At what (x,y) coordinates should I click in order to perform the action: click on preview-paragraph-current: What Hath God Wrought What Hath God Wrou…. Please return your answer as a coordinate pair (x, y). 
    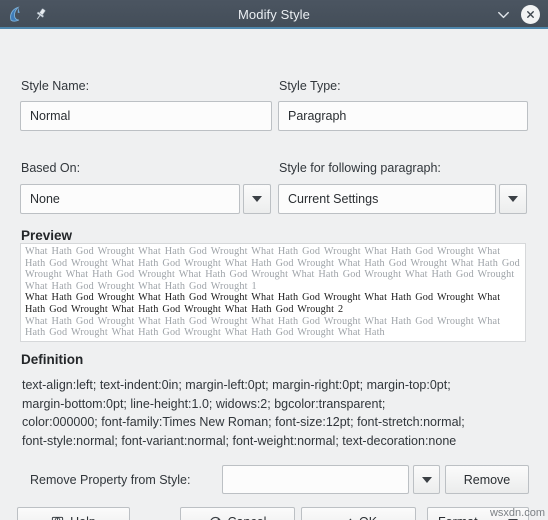
    Looking at the image, I should click on (263, 303).